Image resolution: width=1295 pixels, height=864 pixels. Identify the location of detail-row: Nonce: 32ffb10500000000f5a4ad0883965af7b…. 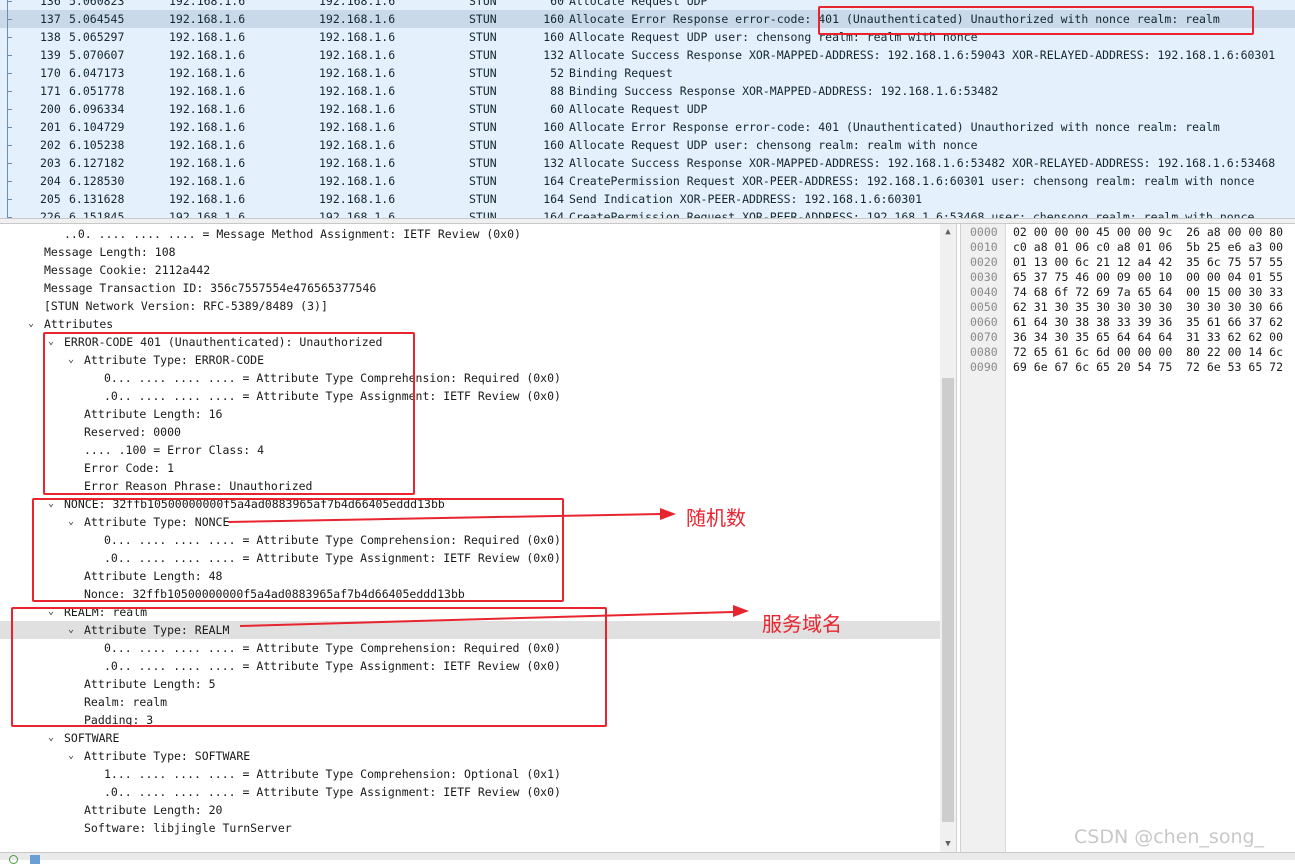
(470, 594).